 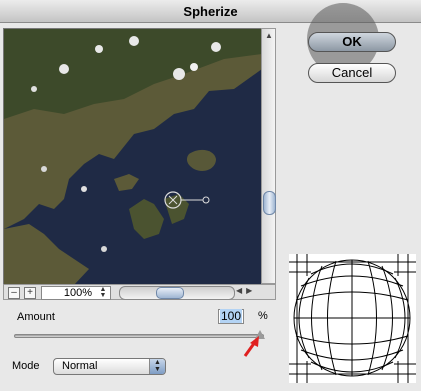 I want to click on amount-value: 100, so click(x=231, y=316).